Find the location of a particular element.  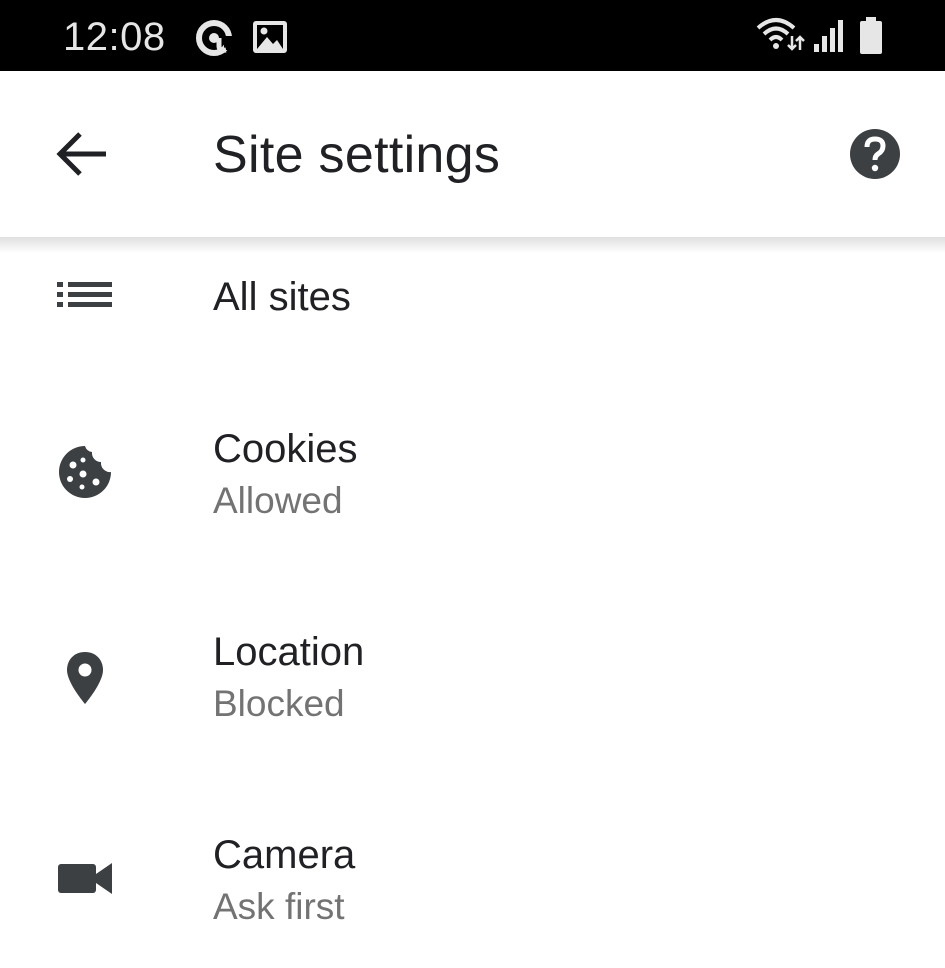

list-item-title: All sites is located at coordinates (282, 297).